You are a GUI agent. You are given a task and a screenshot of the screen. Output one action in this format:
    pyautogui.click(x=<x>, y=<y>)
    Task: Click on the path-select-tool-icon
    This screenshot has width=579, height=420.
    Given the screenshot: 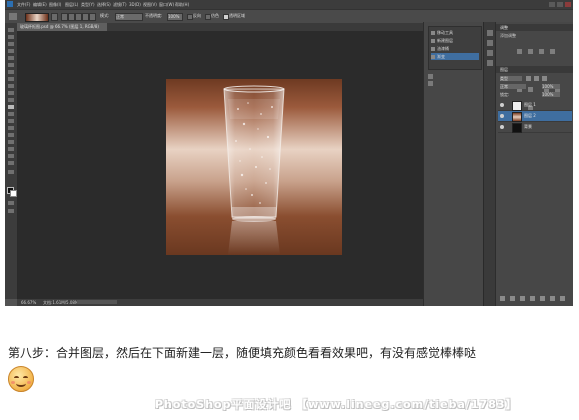 What is the action you would take?
    pyautogui.click(x=11, y=142)
    